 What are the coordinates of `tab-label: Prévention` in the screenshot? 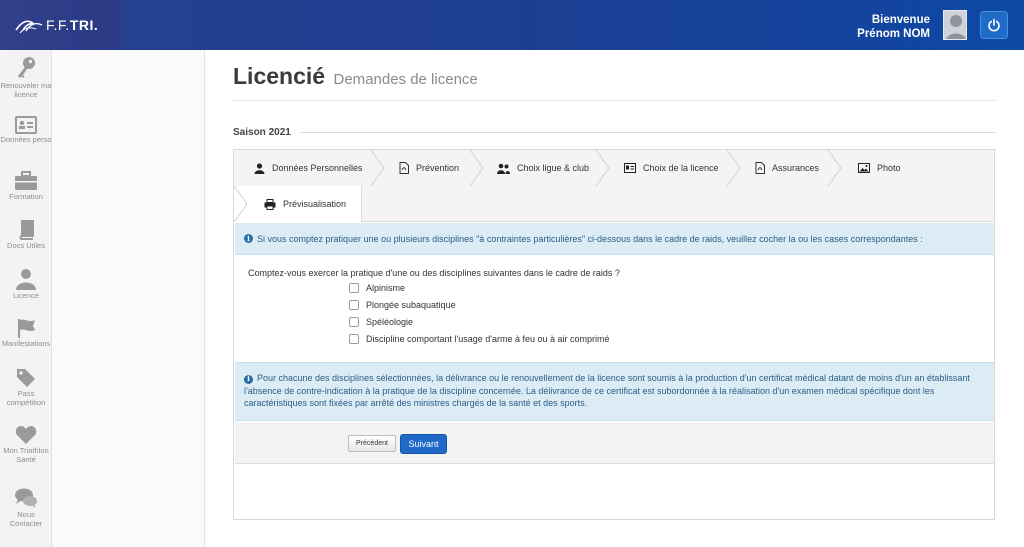 It's located at (438, 168).